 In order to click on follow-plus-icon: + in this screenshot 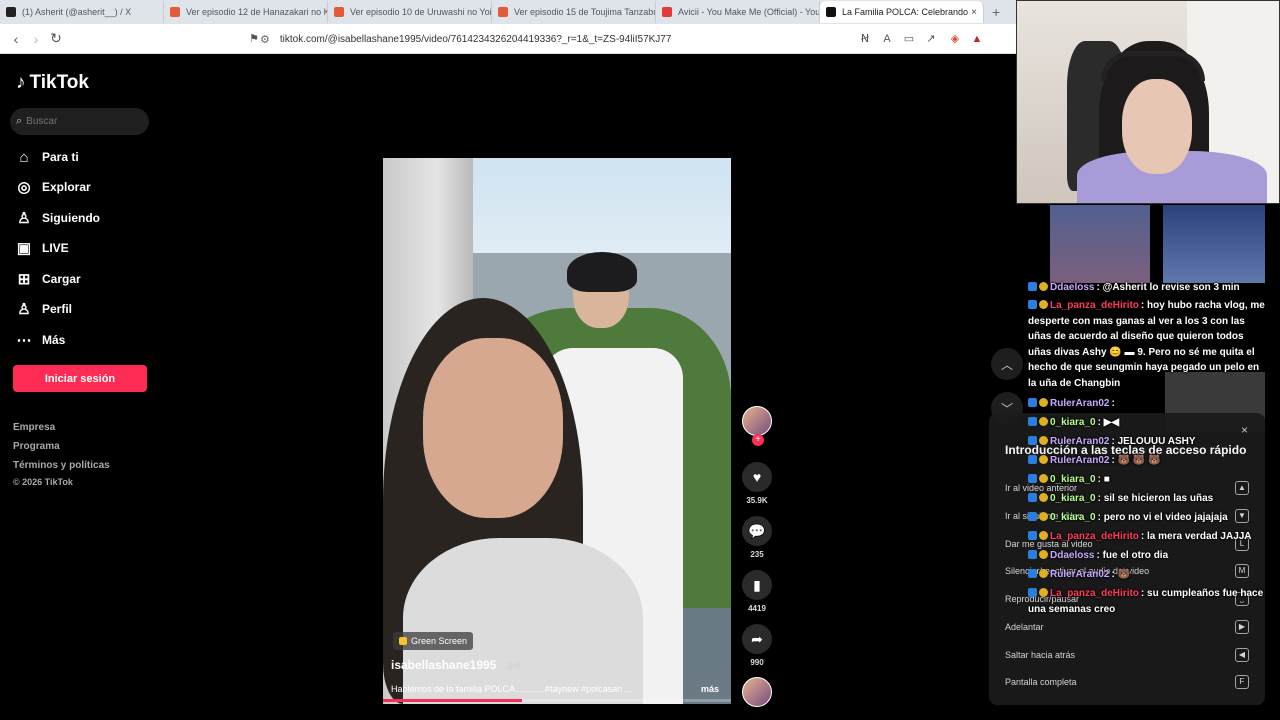, I will do `click(758, 440)`.